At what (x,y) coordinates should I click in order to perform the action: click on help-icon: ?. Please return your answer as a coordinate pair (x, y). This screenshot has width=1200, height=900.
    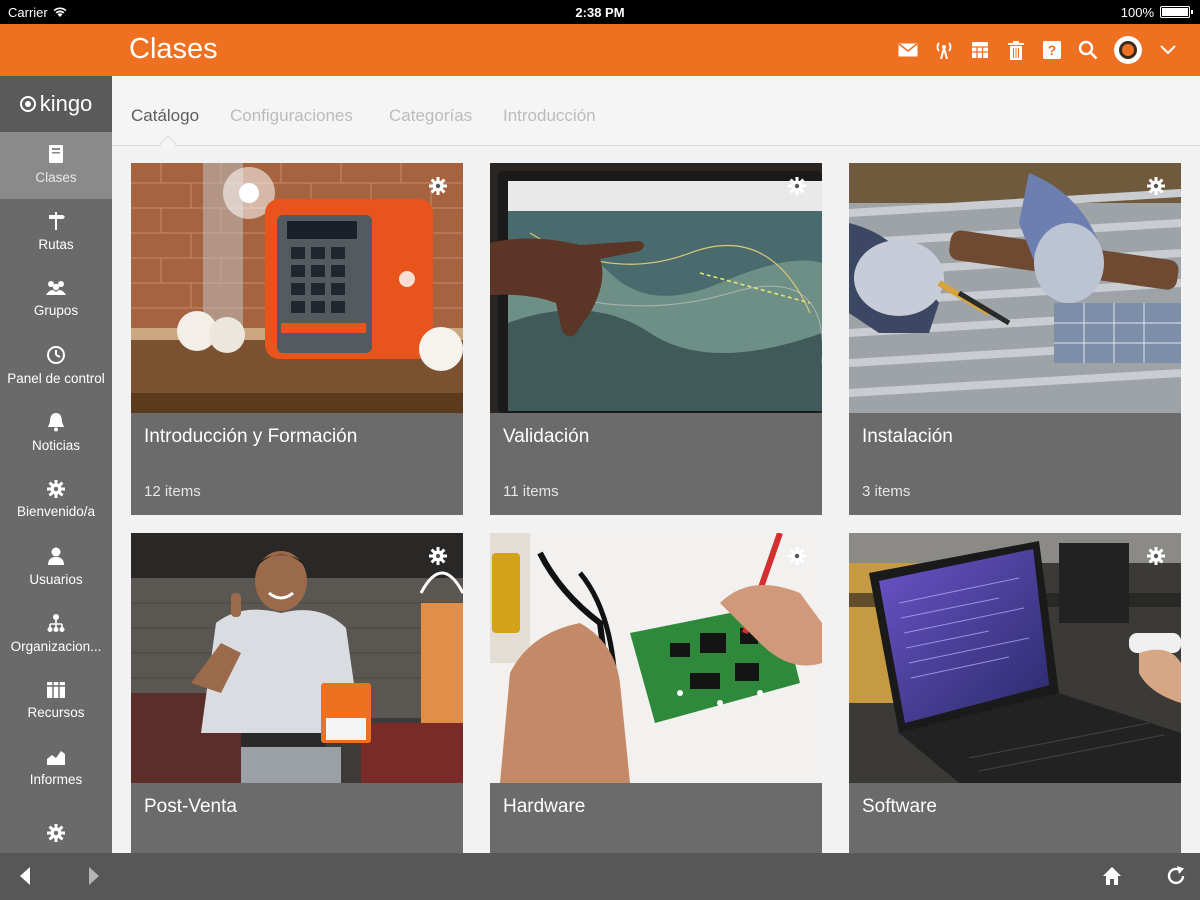
    Looking at the image, I should click on (1052, 50).